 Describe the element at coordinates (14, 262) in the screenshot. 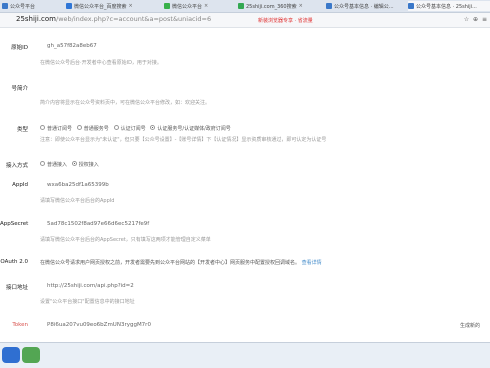

I see `oauth-label: OAuth 2.0` at that location.